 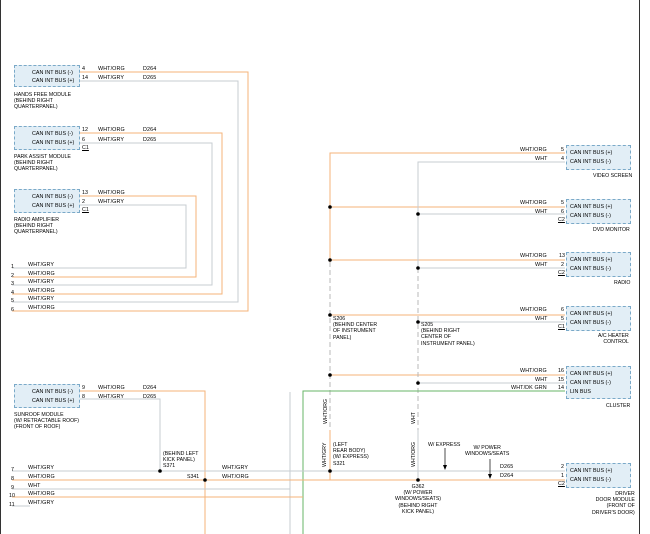 I want to click on cluster-pin-1: 16, so click(x=561, y=371).